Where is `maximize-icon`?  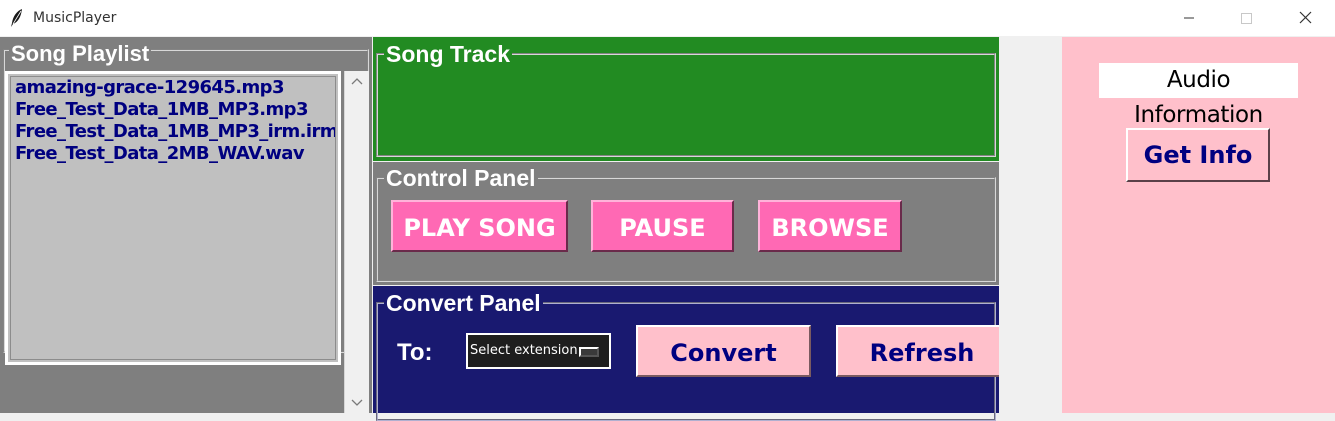
maximize-icon is located at coordinates (1246, 18).